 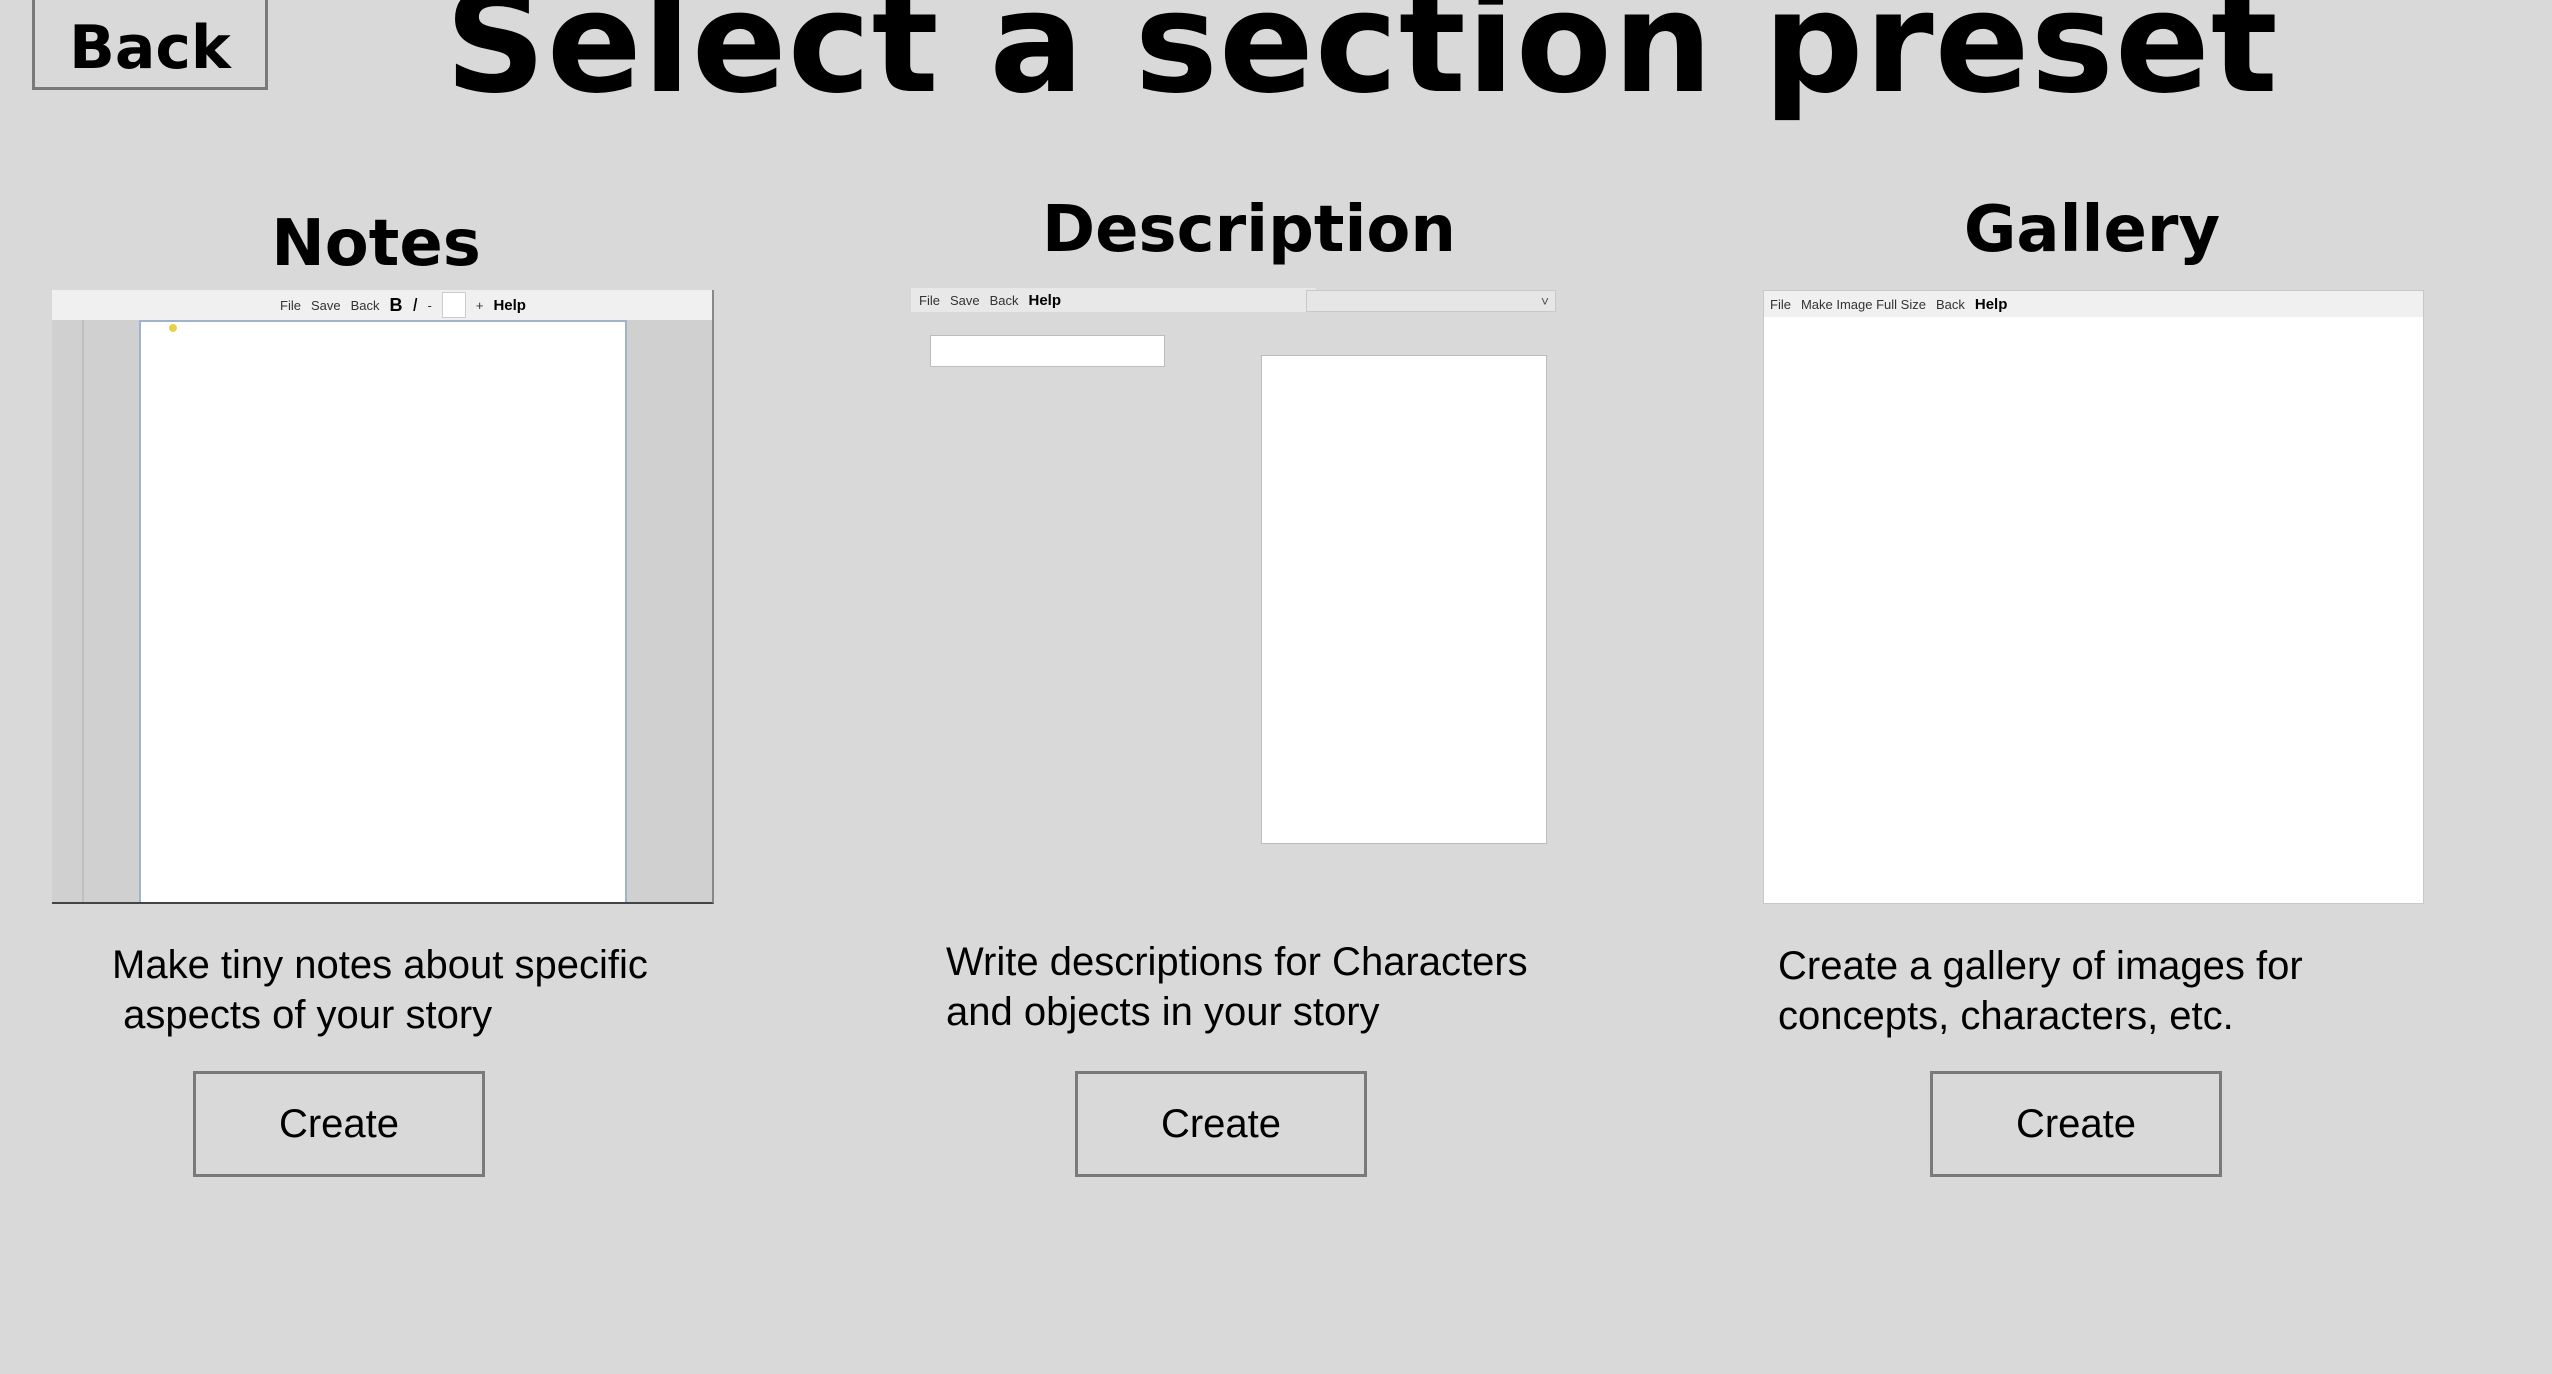 I want to click on create-description-button: Create, so click(x=1221, y=1124).